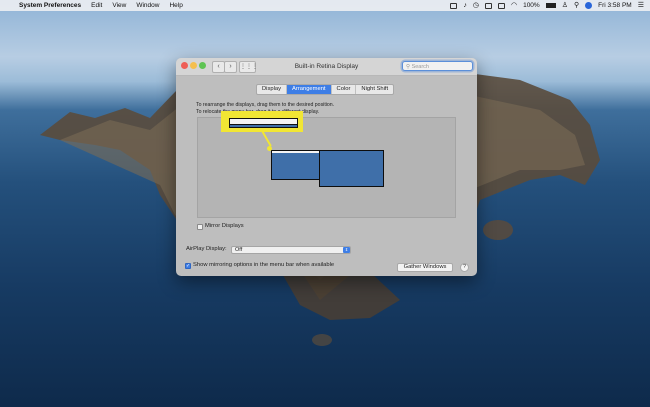  Describe the element at coordinates (291, 250) in the screenshot. I see `airplay-display-select: Off ⇕` at that location.